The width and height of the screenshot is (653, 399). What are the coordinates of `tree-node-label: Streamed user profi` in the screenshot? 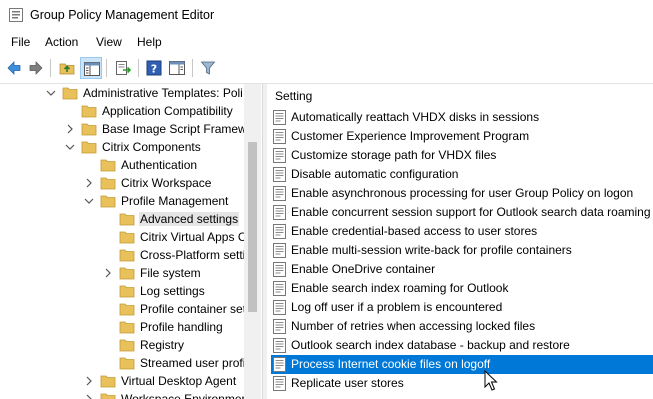 It's located at (193, 363).